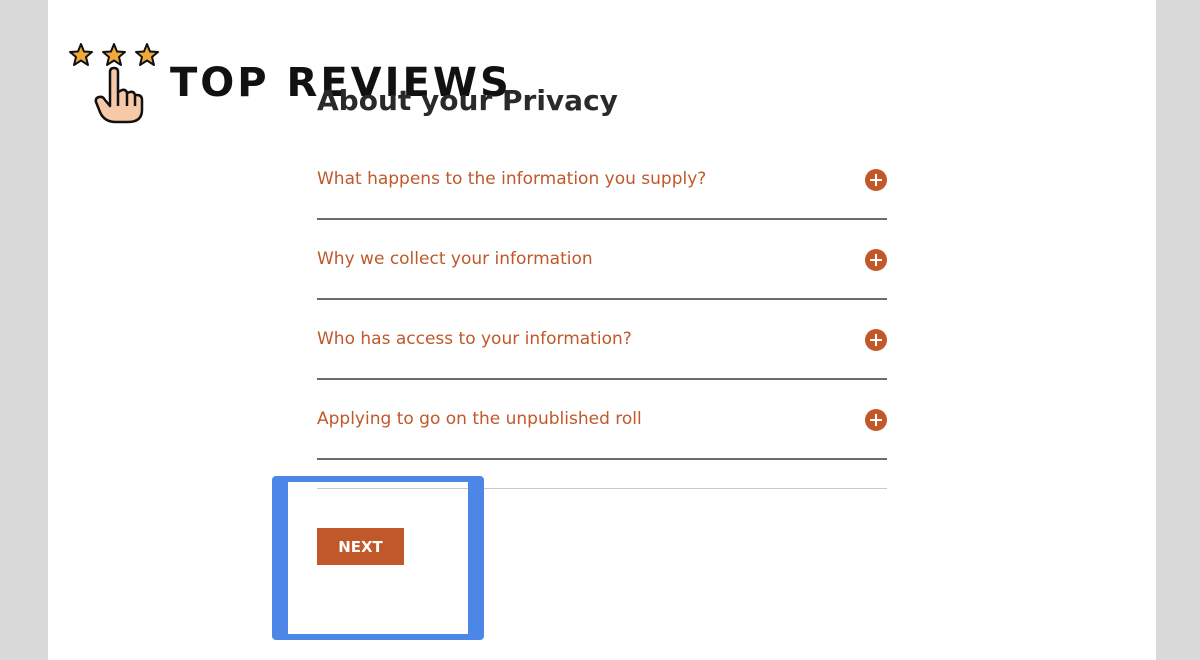  Describe the element at coordinates (602, 260) in the screenshot. I see `accordion-item-why-collect: Why we collect your information` at that location.